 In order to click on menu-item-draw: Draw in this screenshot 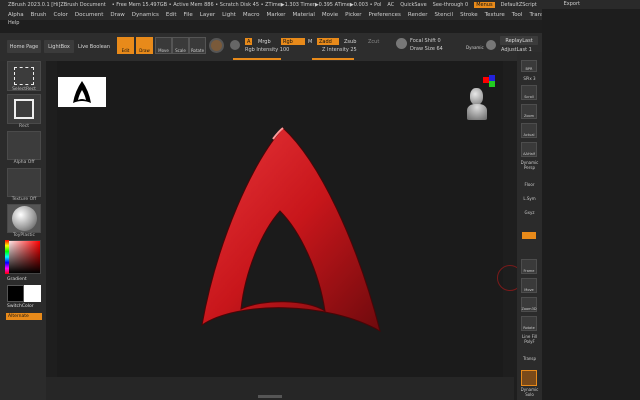, I will do `click(117, 15)`.